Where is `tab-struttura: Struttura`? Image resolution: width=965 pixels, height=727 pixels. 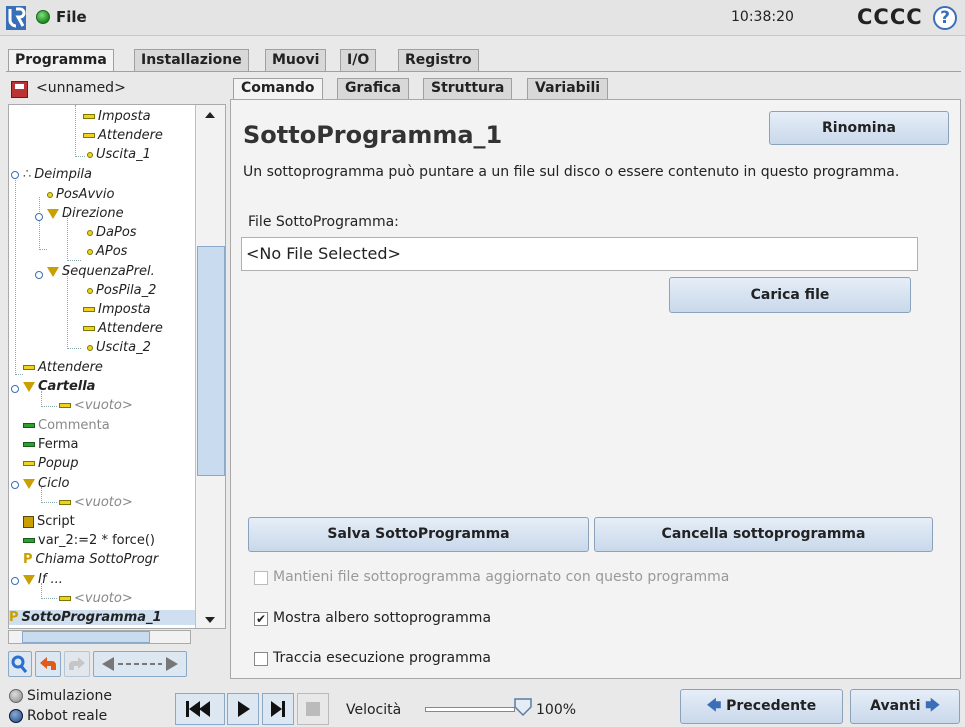 tab-struttura: Struttura is located at coordinates (468, 88).